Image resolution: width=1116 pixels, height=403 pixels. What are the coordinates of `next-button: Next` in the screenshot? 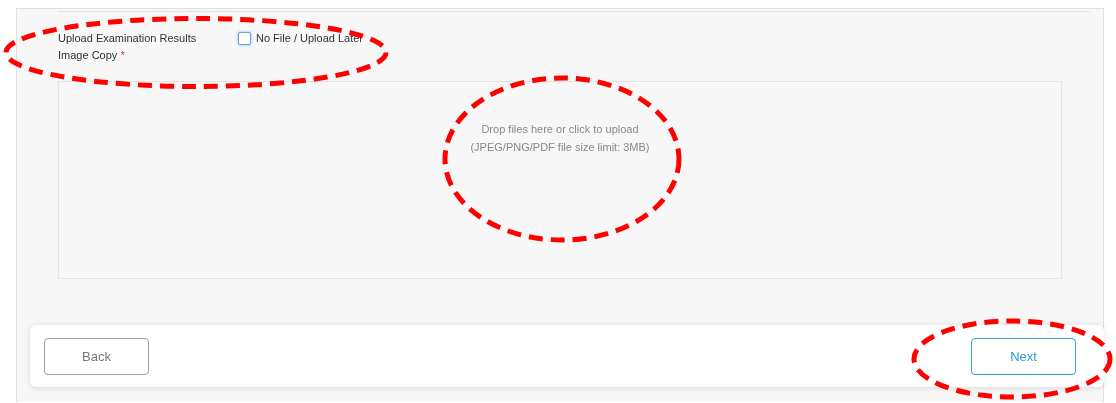 It's located at (1023, 356).